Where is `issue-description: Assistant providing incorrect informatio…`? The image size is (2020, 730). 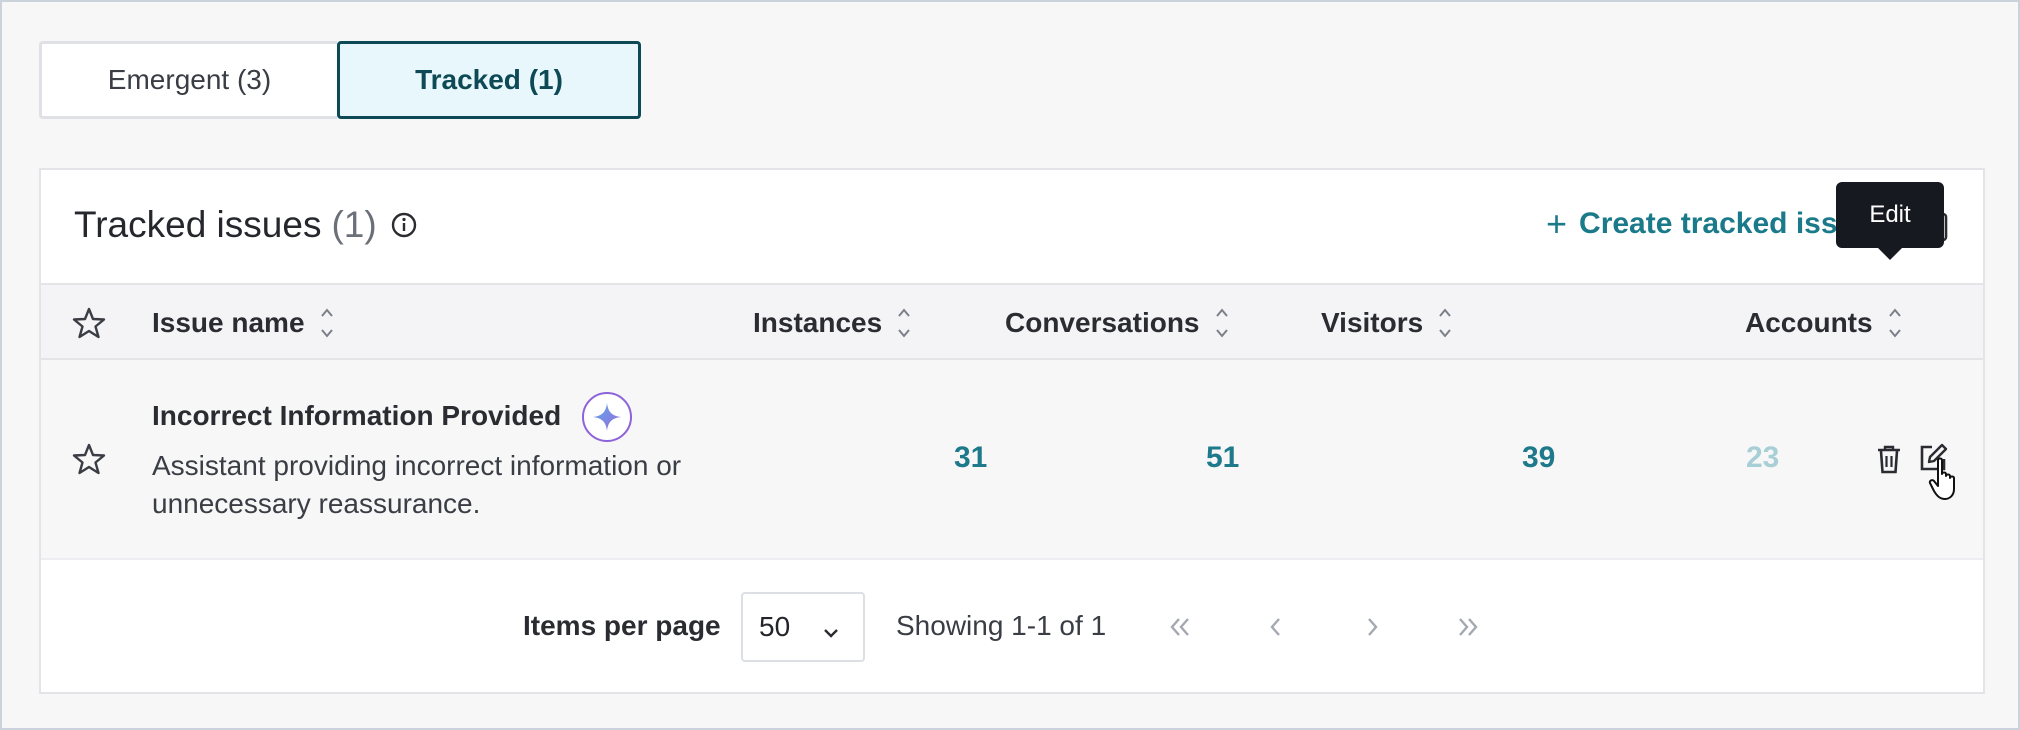
issue-description: Assistant providing incorrect informatio… is located at coordinates (417, 484).